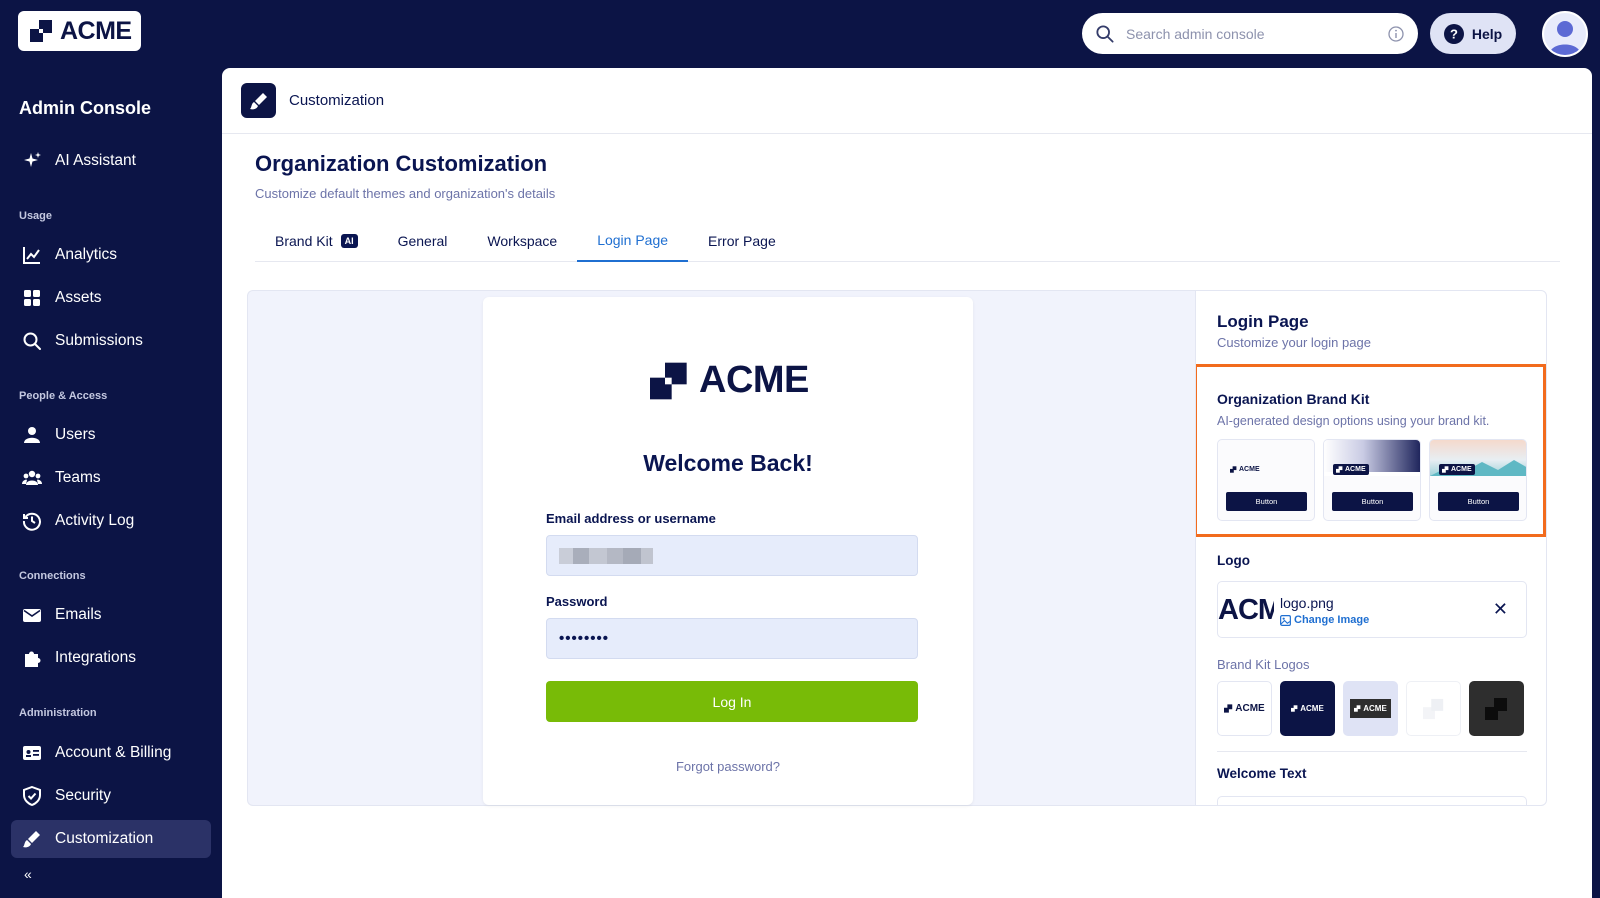 The width and height of the screenshot is (1600, 898). Describe the element at coordinates (401, 163) in the screenshot. I see `page-title: Organization Customization` at that location.